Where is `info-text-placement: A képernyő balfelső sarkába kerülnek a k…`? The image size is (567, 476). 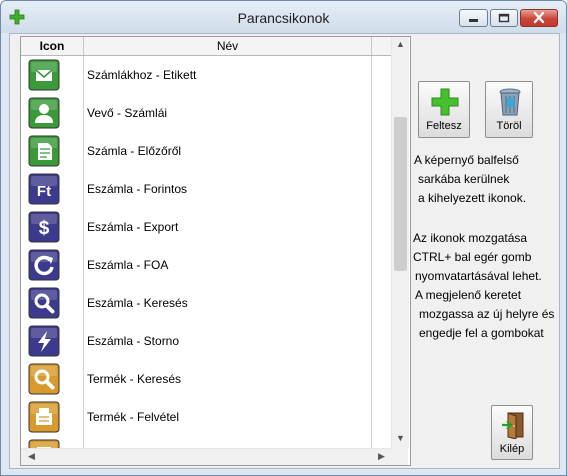
info-text-placement: A képernyő balfelső sarkába kerülnek a k… is located at coordinates (470, 179).